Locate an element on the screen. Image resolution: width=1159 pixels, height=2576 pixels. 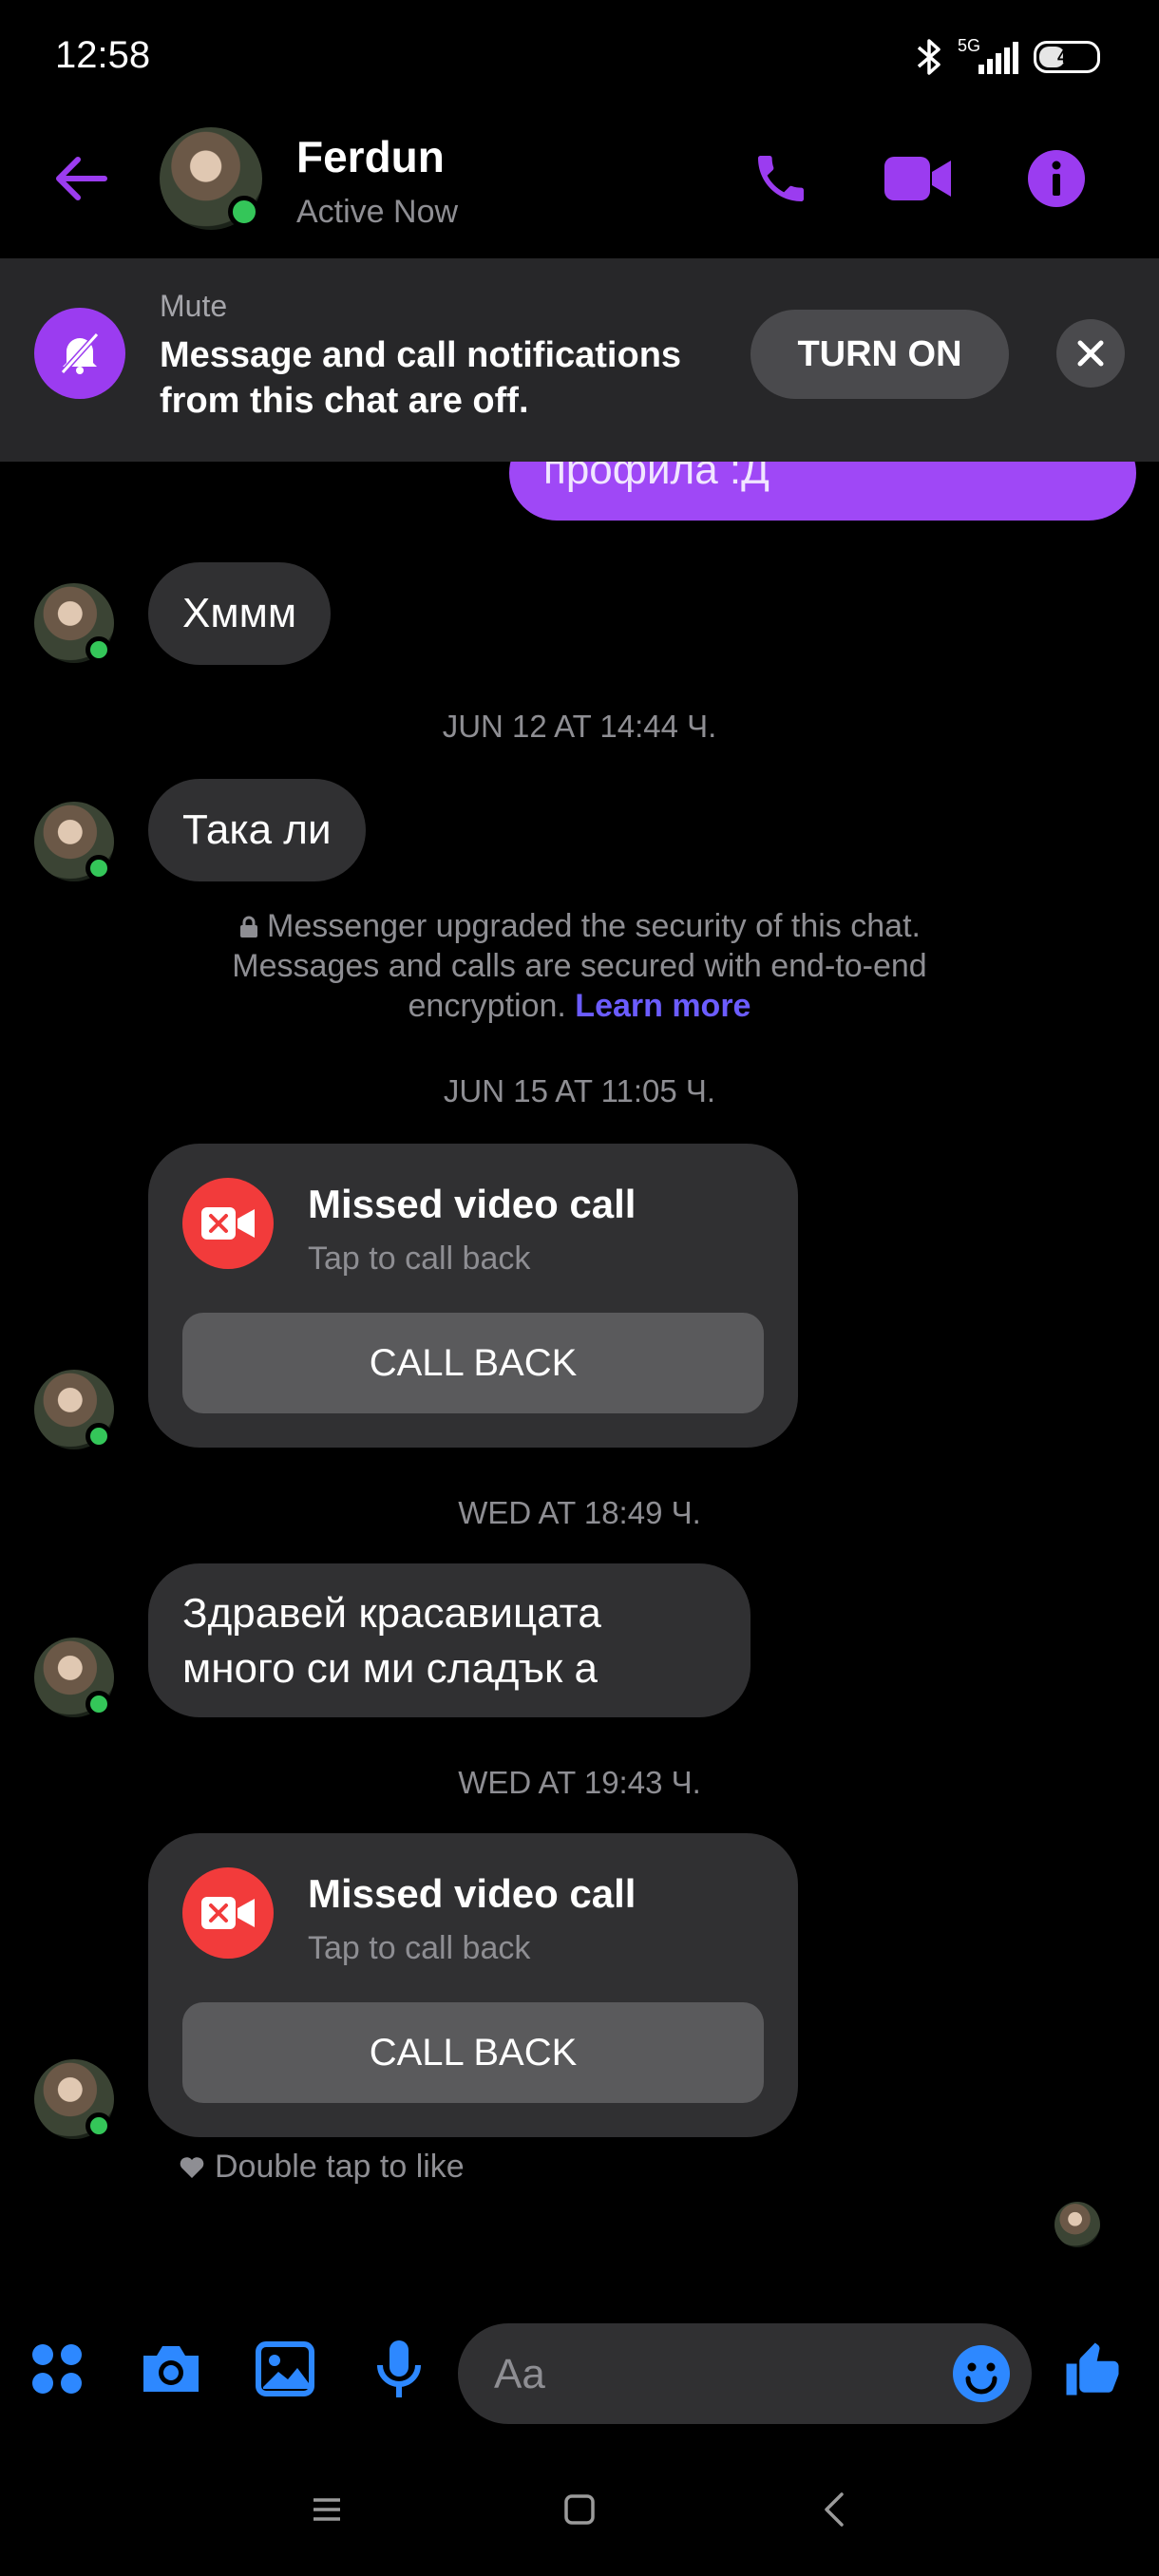
phone-icon is located at coordinates (781, 178).